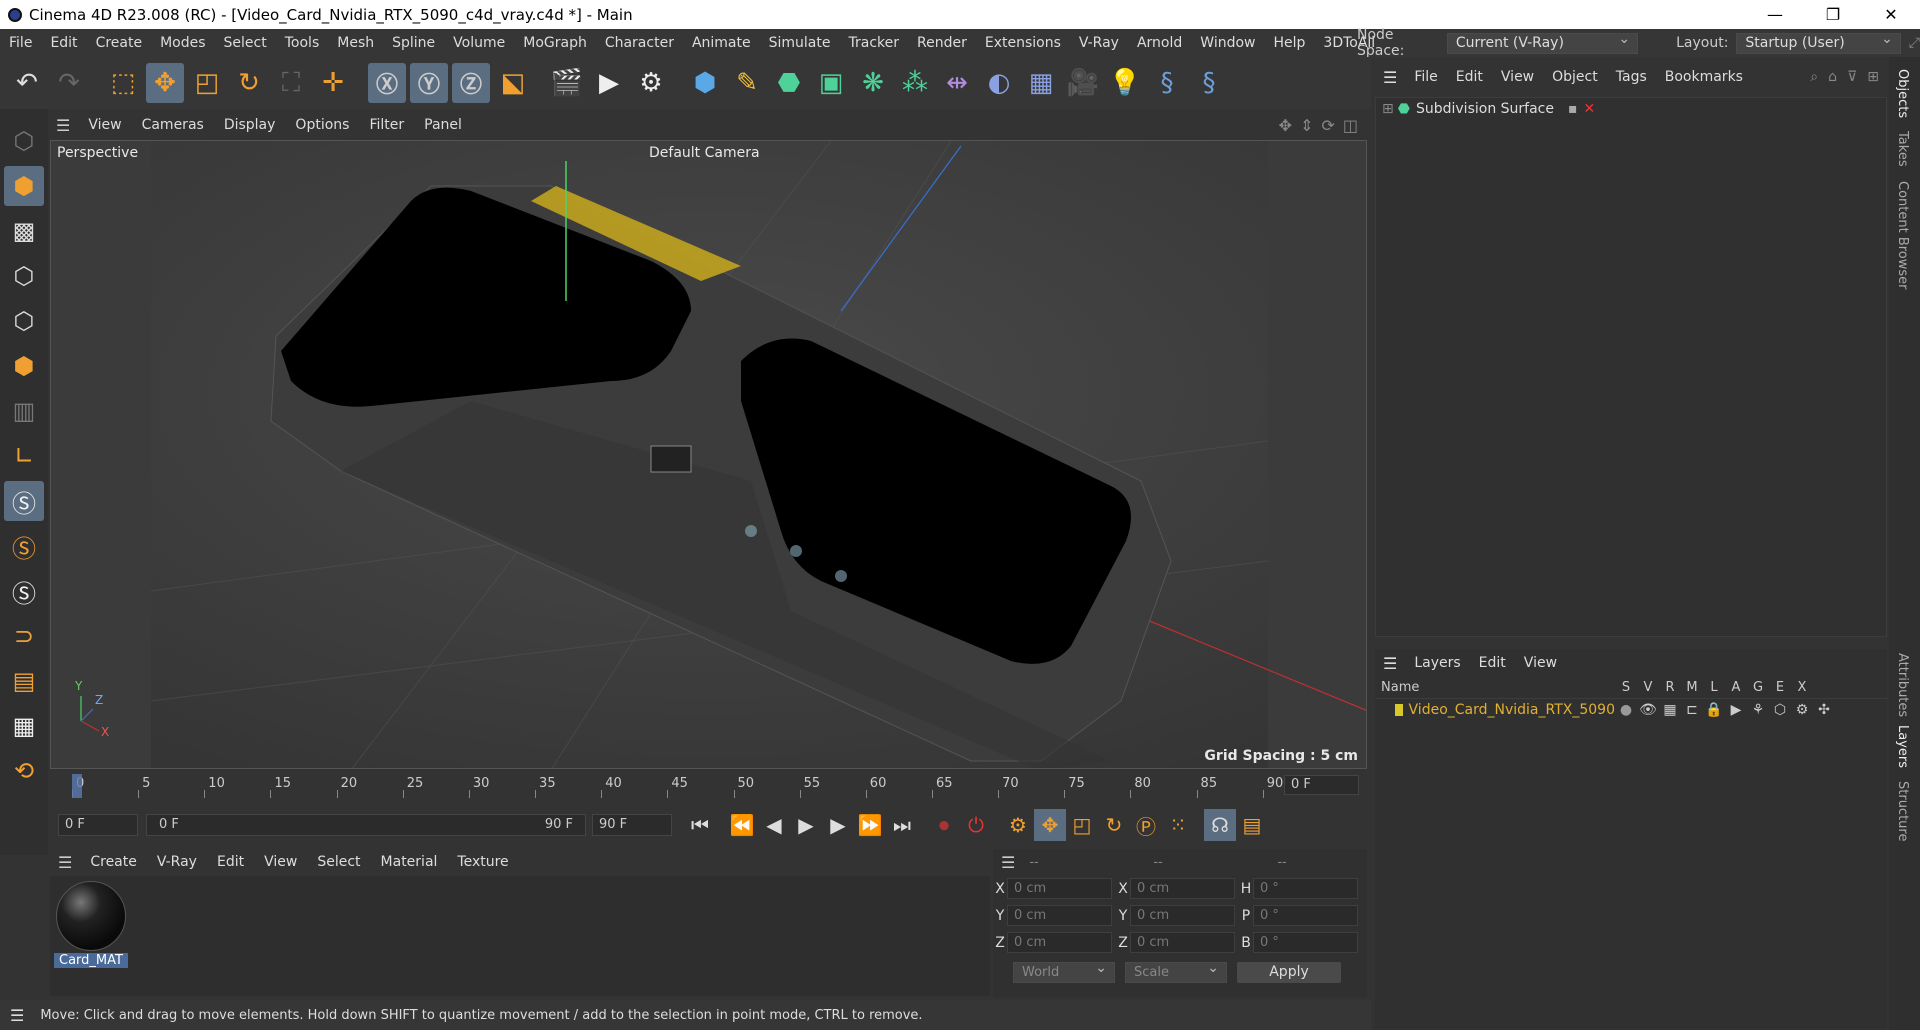 This screenshot has height=1030, width=1920. I want to click on solo-hierarchy-icon: Ⓢ, so click(24, 546).